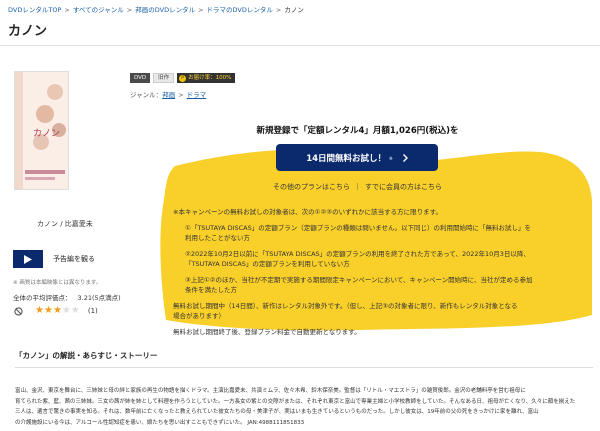  Describe the element at coordinates (42, 298) in the screenshot. I see `average-rating-label: 全体の平均評価点：` at that location.